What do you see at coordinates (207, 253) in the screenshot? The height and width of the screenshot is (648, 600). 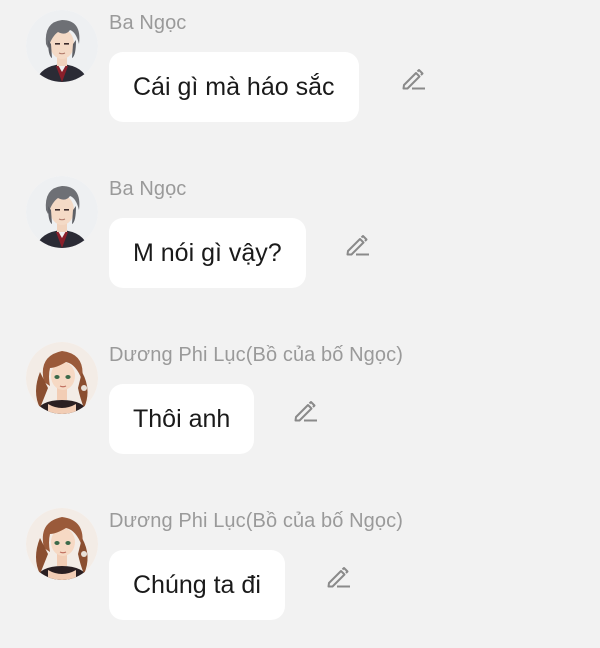 I see `message-bubble: M nói gì vậy?` at bounding box center [207, 253].